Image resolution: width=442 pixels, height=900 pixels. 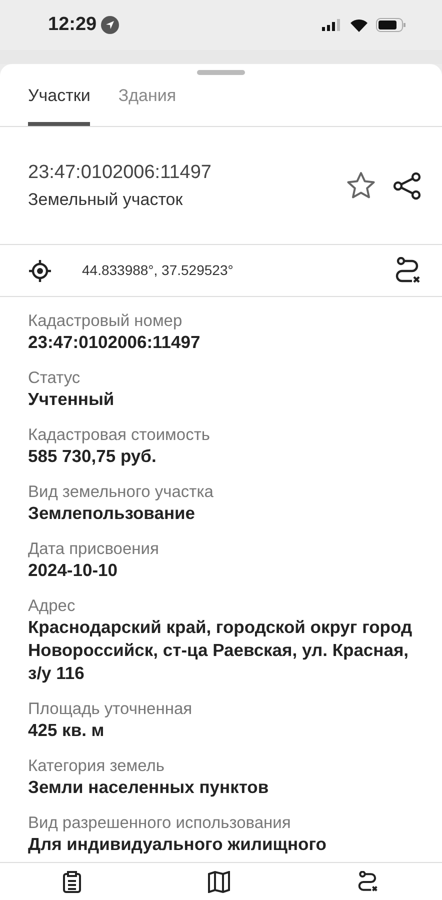 I want to click on field-value: Землепользование, so click(x=112, y=513).